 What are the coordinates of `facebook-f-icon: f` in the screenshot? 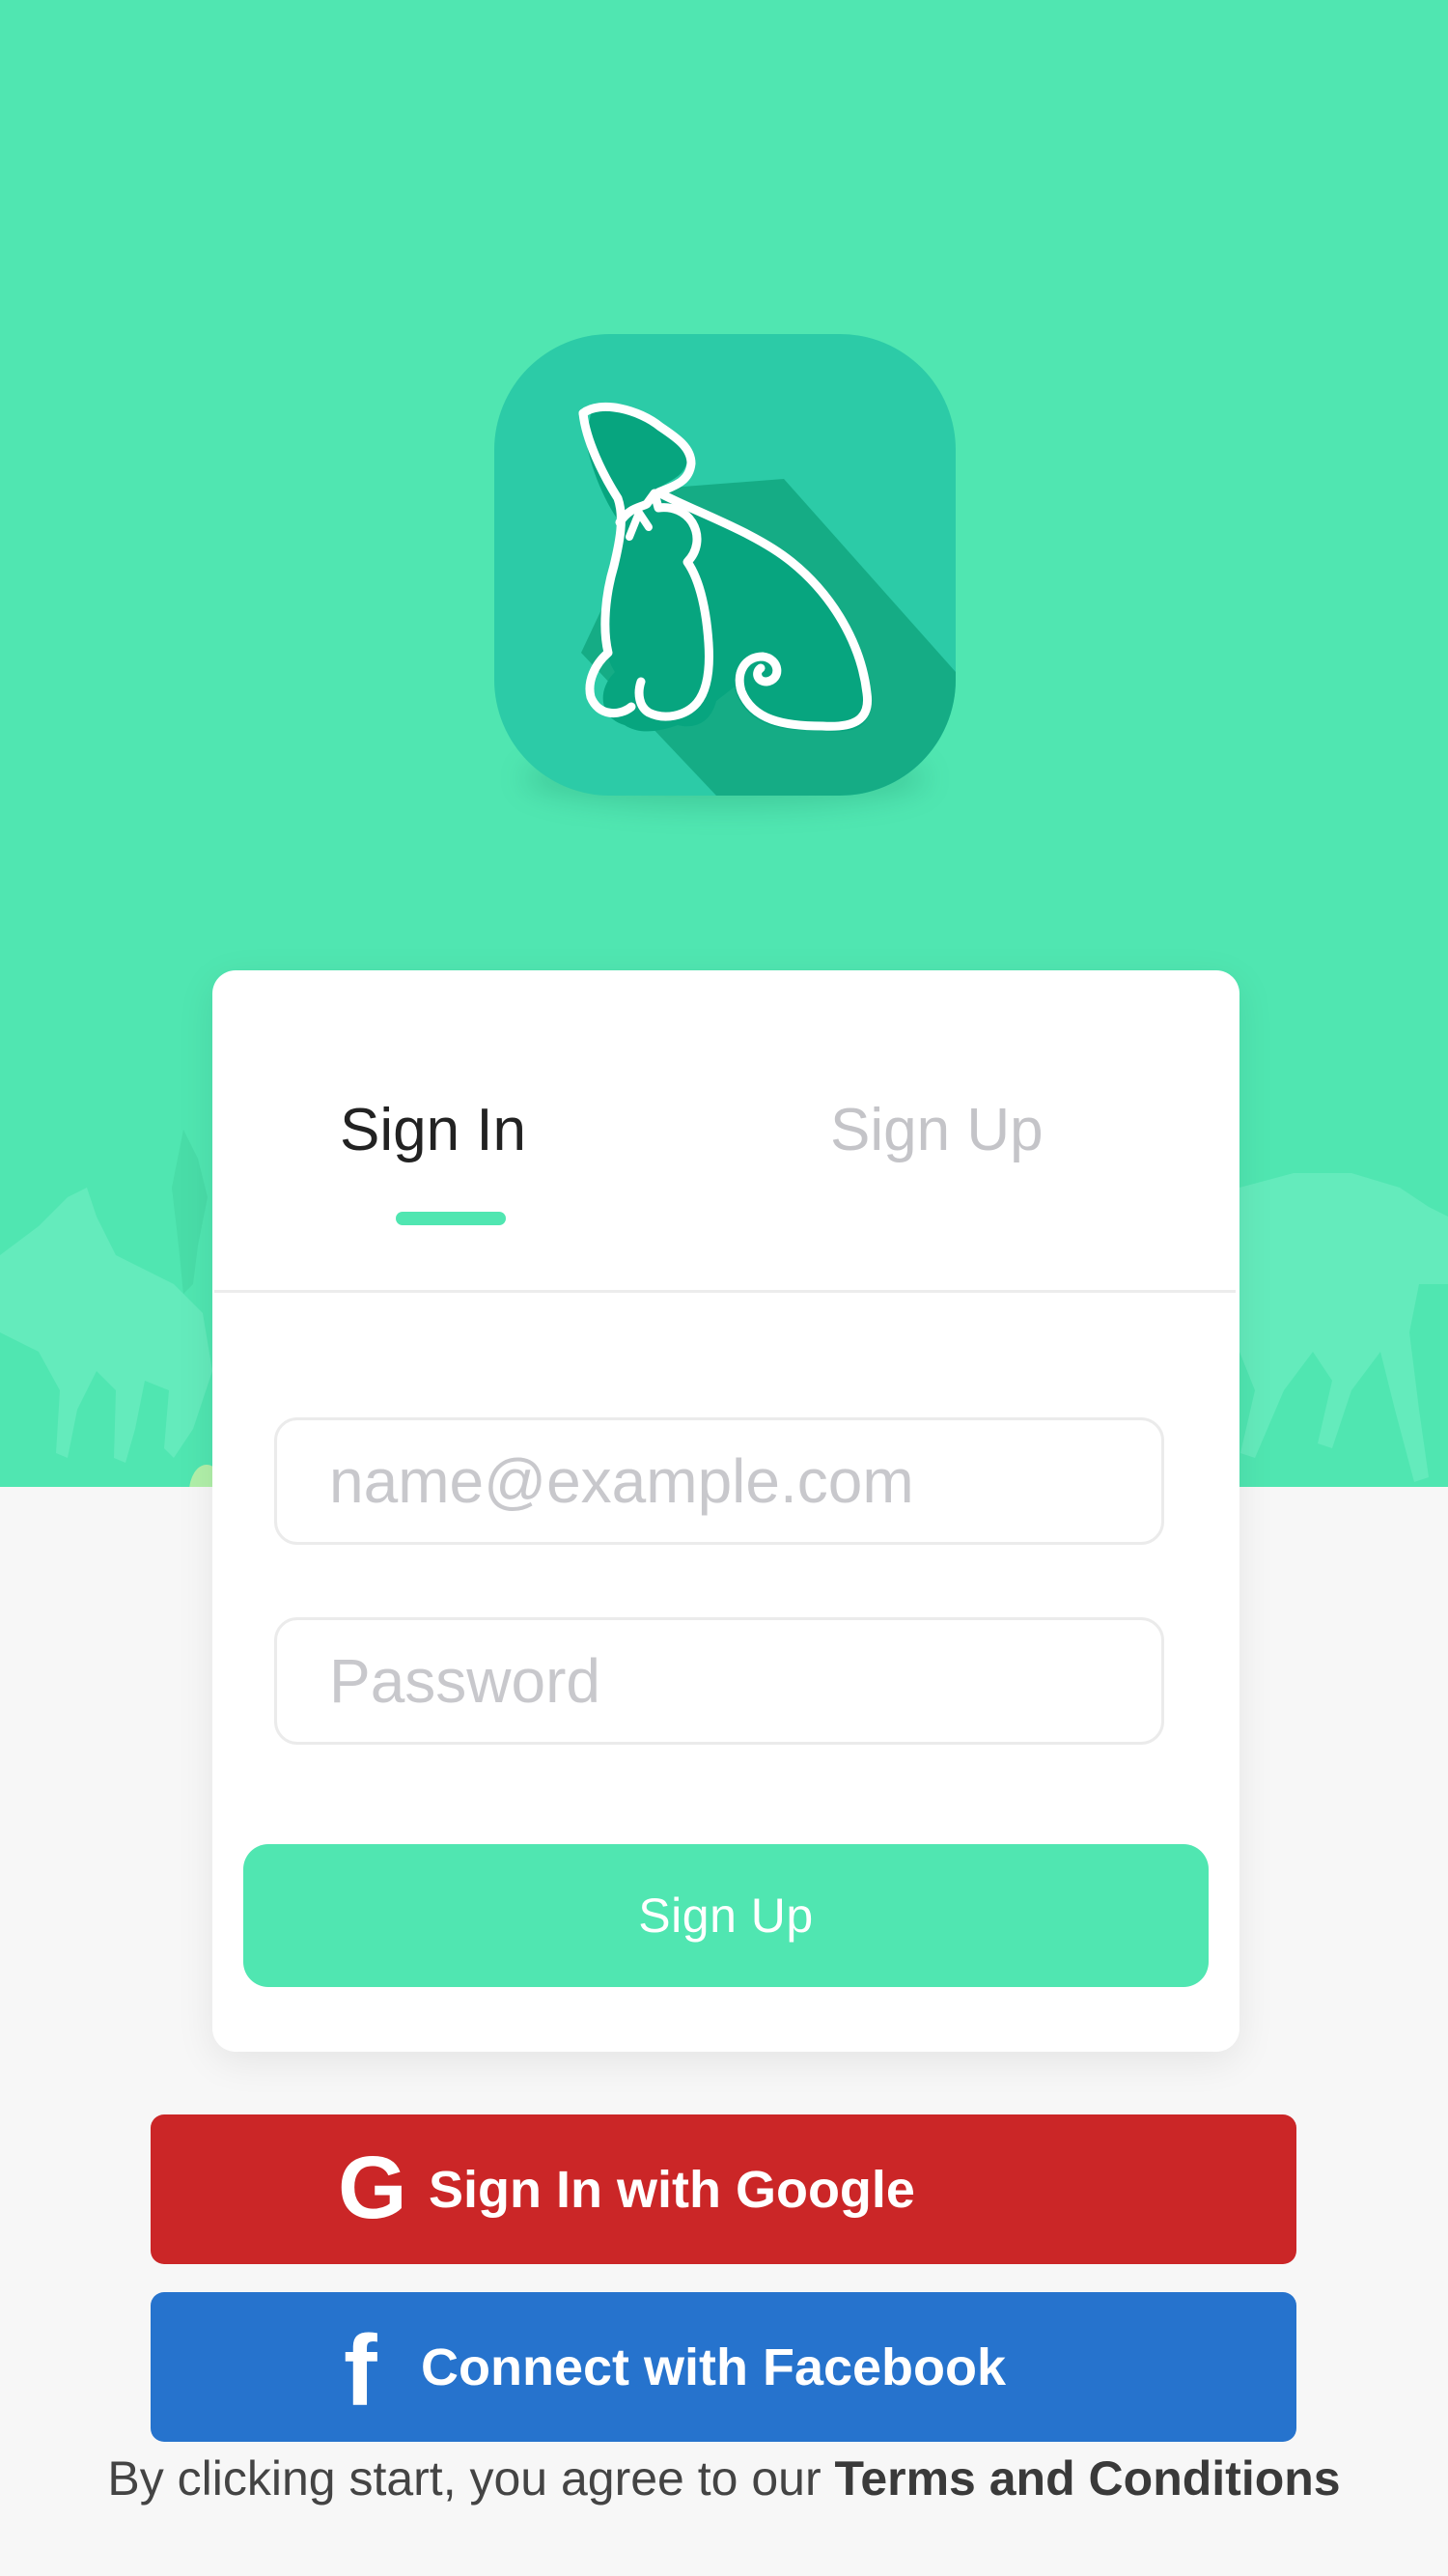 It's located at (361, 2371).